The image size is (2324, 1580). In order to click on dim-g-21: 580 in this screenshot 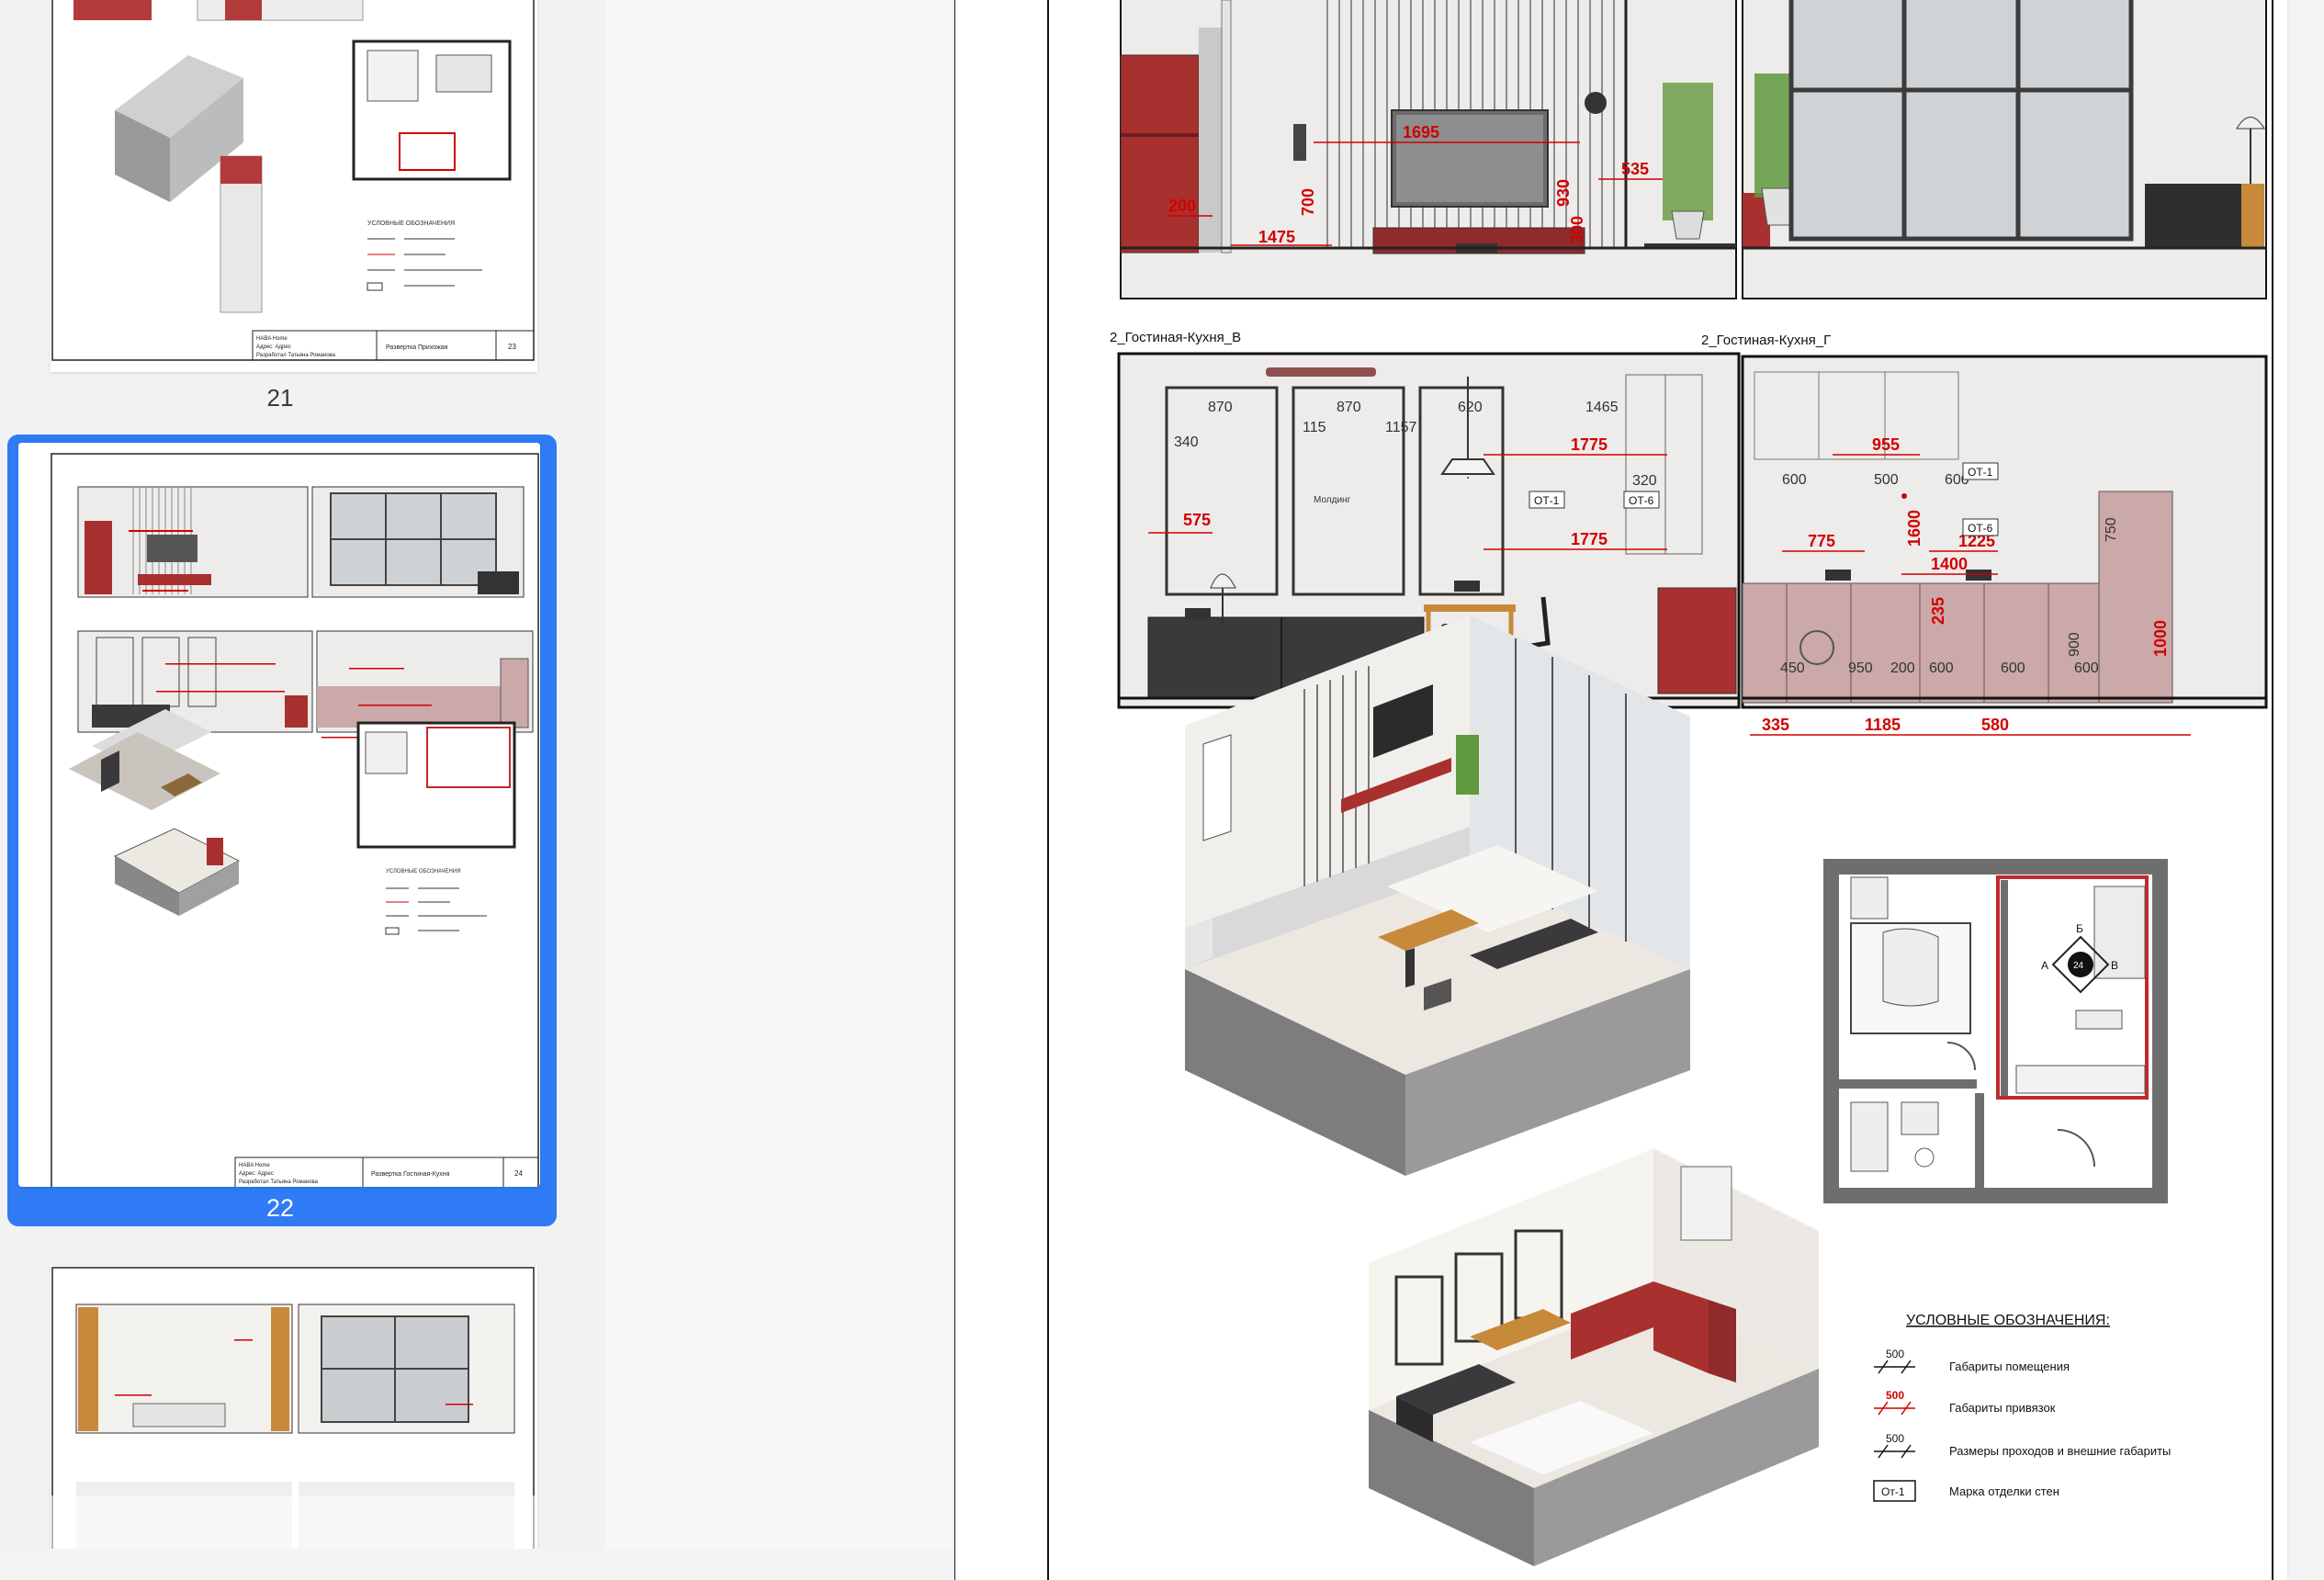, I will do `click(1995, 725)`.